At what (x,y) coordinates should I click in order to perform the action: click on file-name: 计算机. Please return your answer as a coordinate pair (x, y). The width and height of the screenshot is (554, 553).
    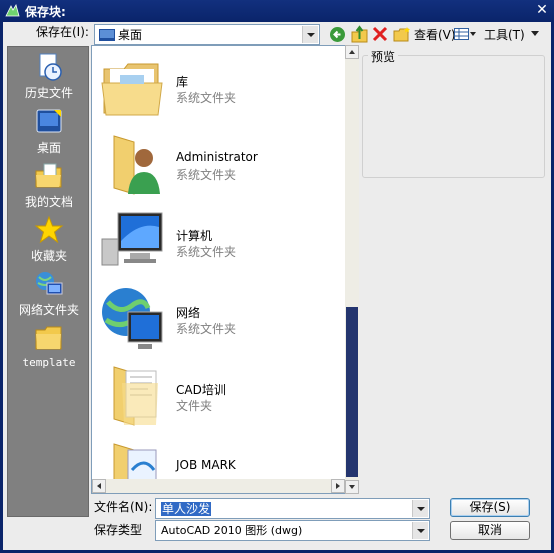
    Looking at the image, I should click on (194, 236).